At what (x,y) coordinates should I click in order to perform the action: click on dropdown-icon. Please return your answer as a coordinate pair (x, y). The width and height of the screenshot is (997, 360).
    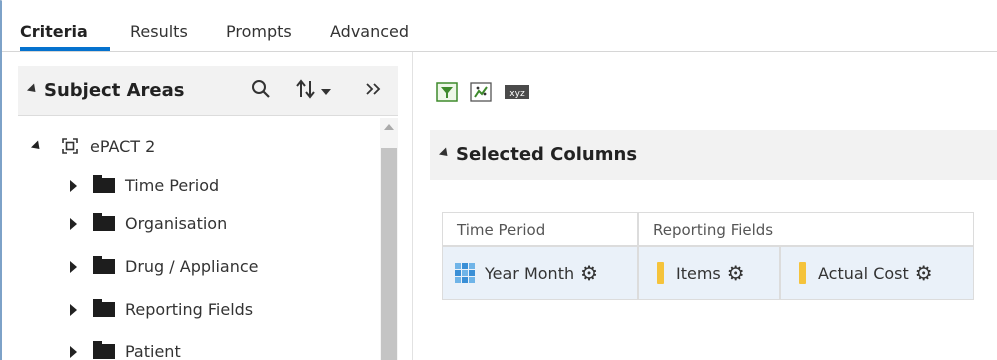
    Looking at the image, I should click on (326, 92).